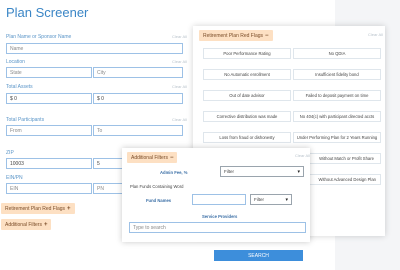 The width and height of the screenshot is (400, 270). I want to click on plan-name-input: Name, so click(94, 48).